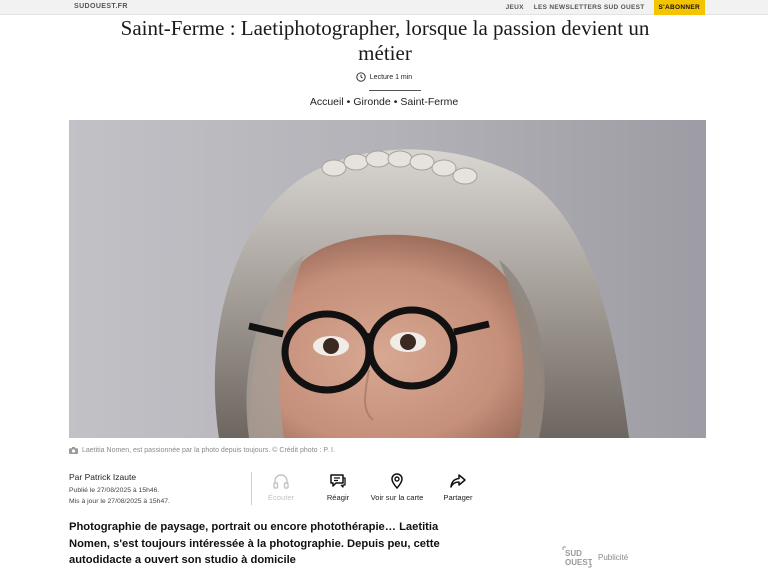  I want to click on nav-link-jeux: JEUX, so click(515, 7).